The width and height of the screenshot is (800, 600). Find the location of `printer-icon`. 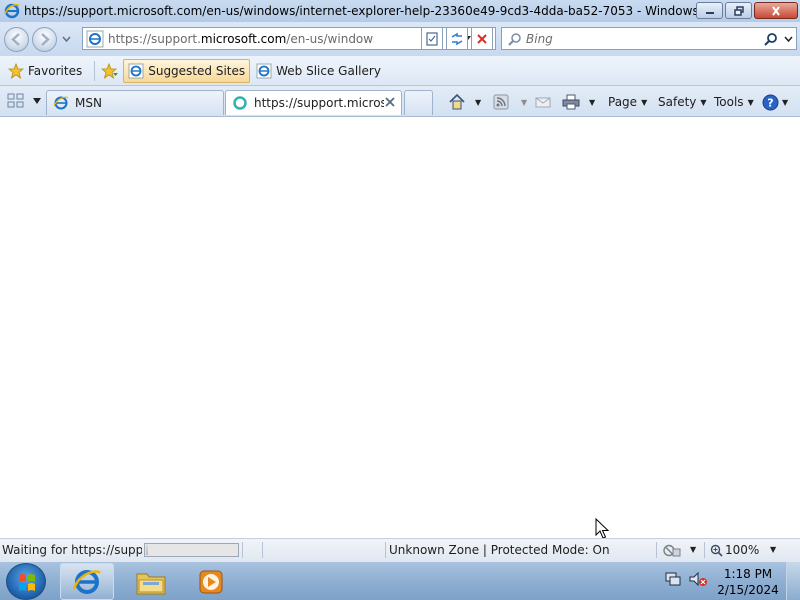

printer-icon is located at coordinates (571, 102).